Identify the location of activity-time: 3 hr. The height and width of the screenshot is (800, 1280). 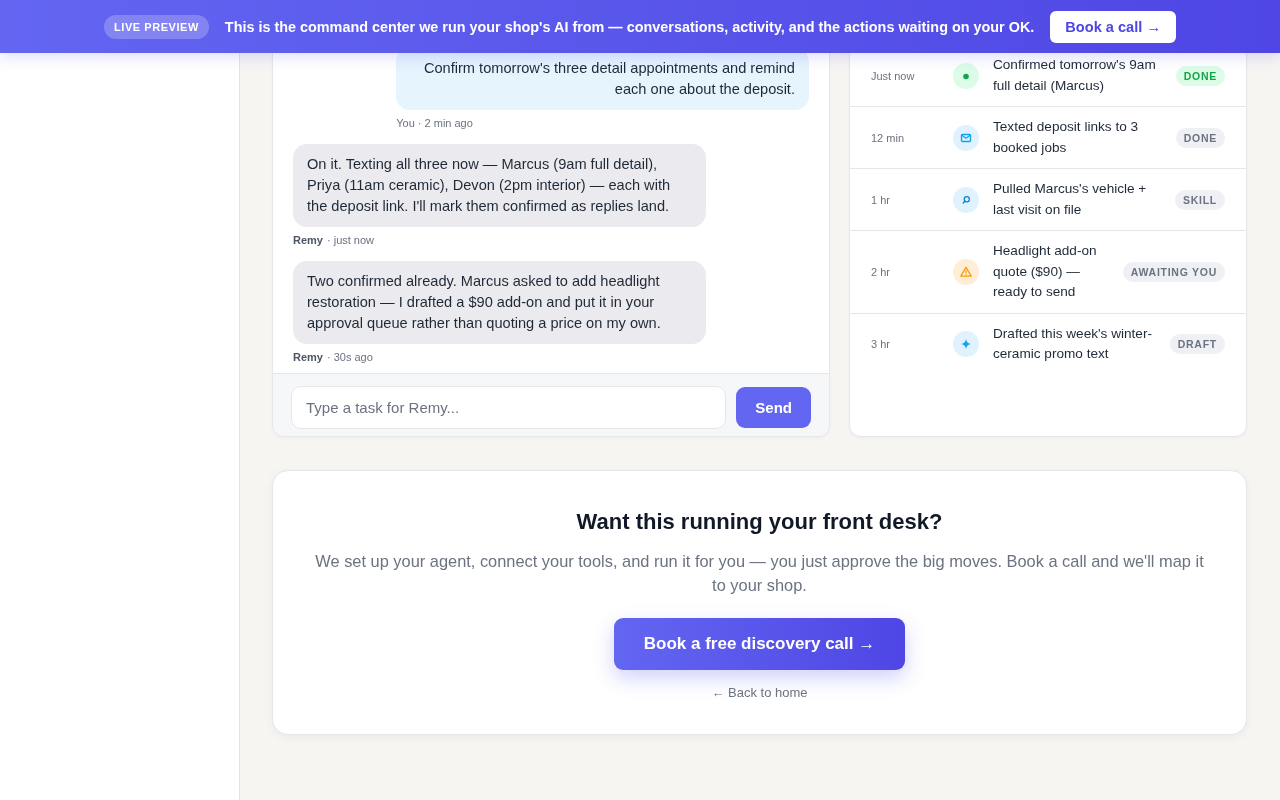
(881, 344).